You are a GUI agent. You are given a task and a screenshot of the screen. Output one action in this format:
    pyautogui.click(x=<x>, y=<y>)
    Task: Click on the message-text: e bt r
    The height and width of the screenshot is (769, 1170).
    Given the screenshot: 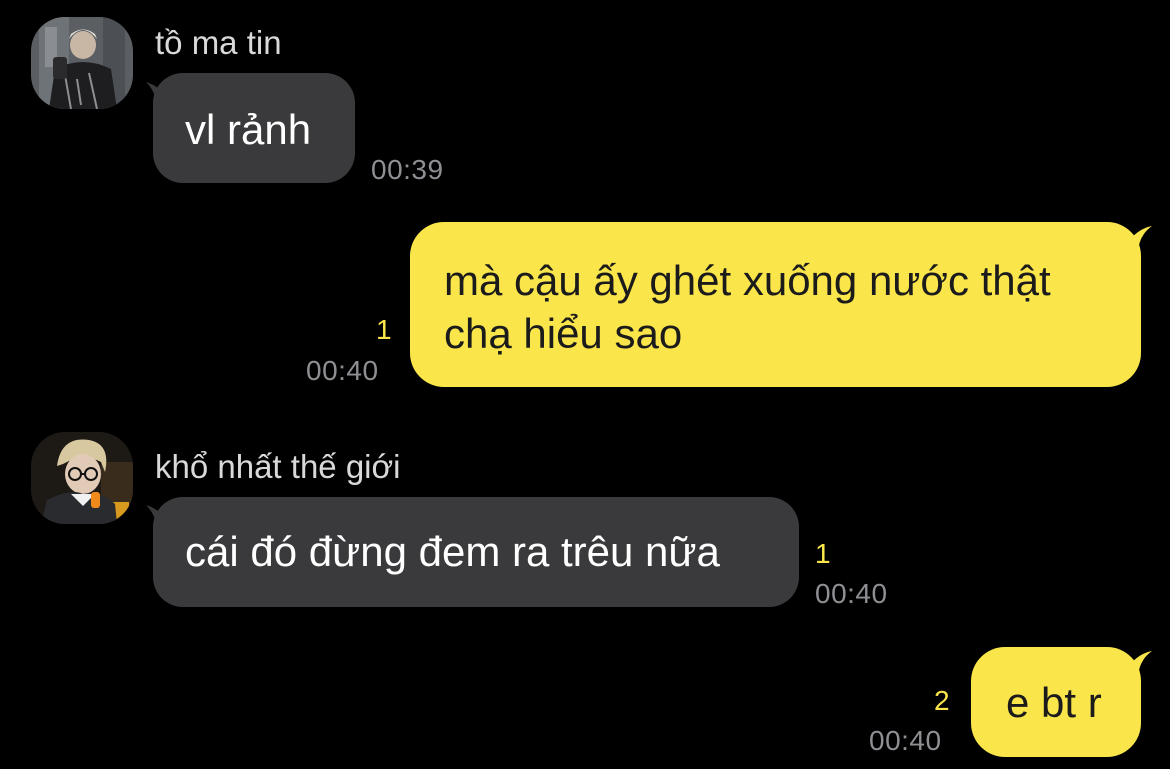 What is the action you would take?
    pyautogui.click(x=1054, y=702)
    